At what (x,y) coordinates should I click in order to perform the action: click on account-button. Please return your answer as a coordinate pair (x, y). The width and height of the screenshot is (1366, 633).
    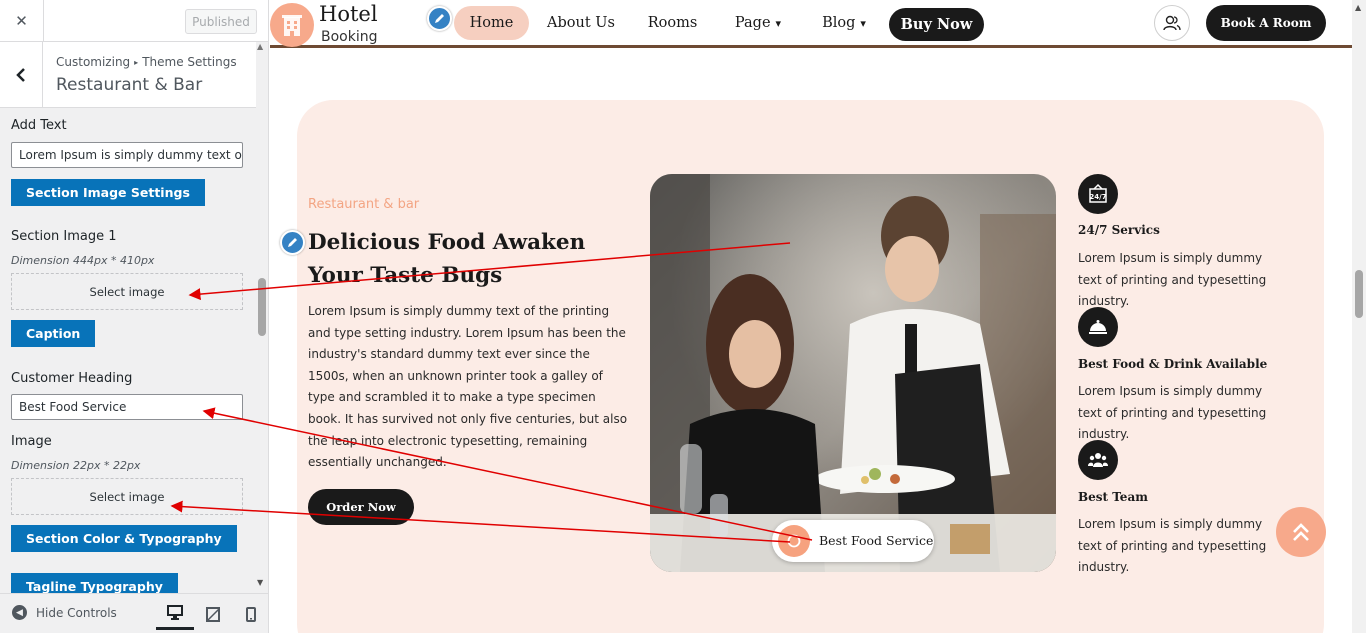
    Looking at the image, I should click on (1172, 23).